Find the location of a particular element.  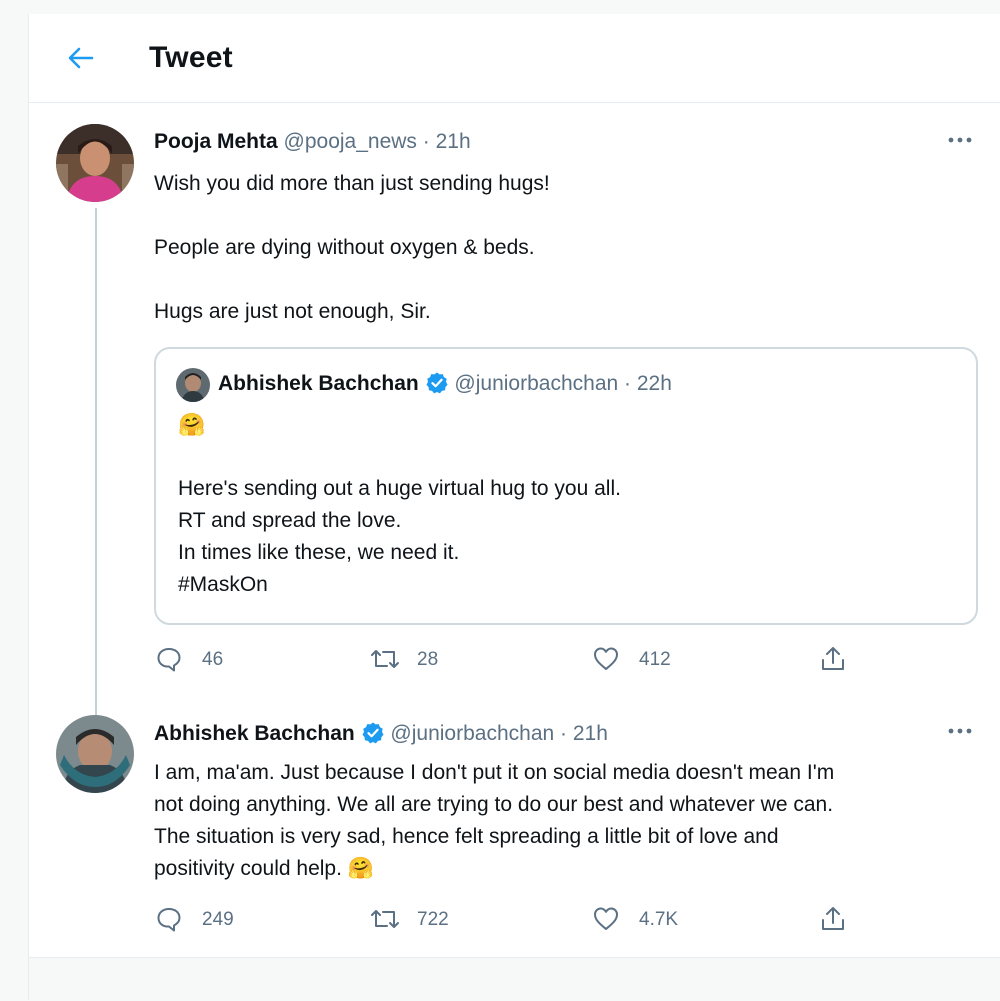

retweet-count: 722 is located at coordinates (433, 919).